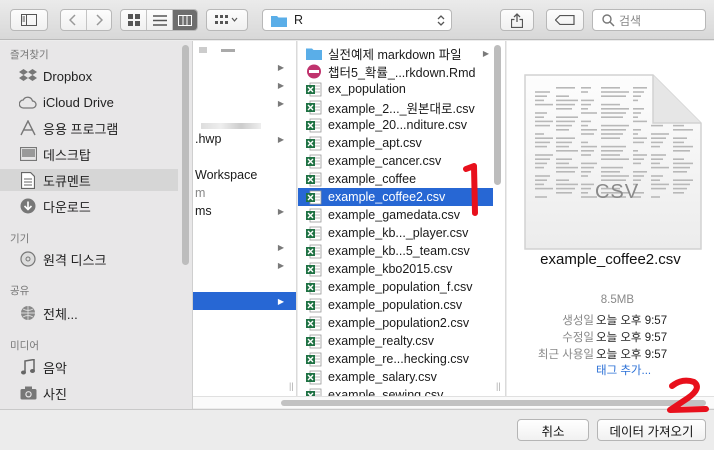 This screenshot has width=714, height=450. I want to click on file-row: example_20...nditure.csv, so click(395, 125).